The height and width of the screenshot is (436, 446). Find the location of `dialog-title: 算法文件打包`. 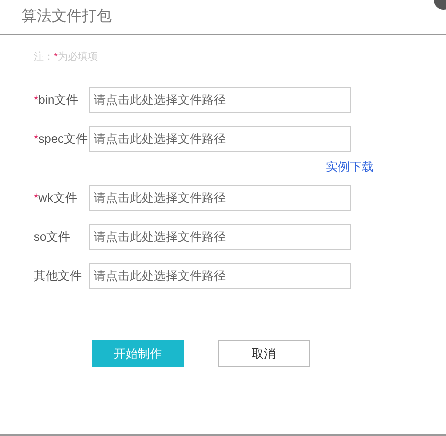

dialog-title: 算法文件打包 is located at coordinates (67, 16).